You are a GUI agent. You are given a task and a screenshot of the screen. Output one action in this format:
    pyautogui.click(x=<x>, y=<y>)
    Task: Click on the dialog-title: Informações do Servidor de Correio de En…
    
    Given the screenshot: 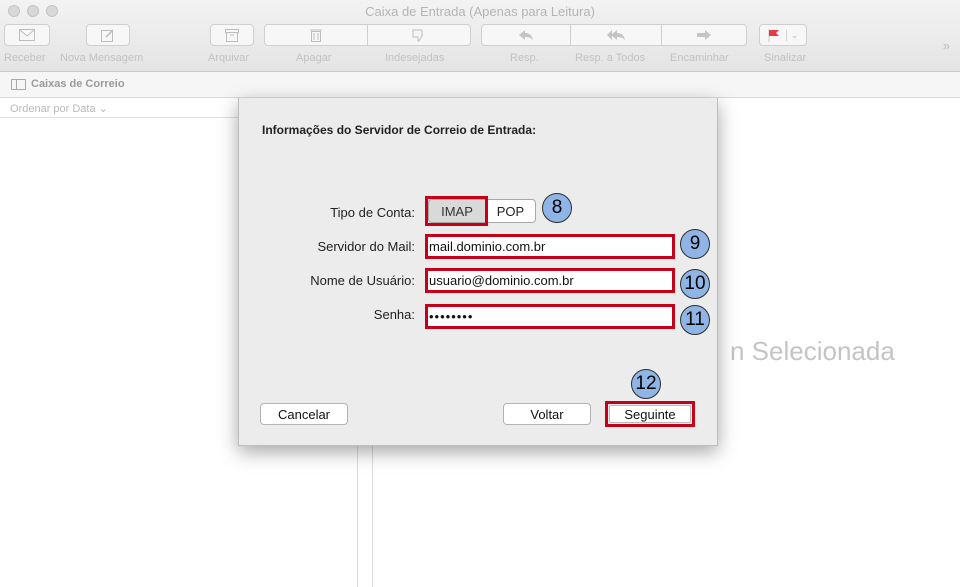 What is the action you would take?
    pyautogui.click(x=399, y=130)
    